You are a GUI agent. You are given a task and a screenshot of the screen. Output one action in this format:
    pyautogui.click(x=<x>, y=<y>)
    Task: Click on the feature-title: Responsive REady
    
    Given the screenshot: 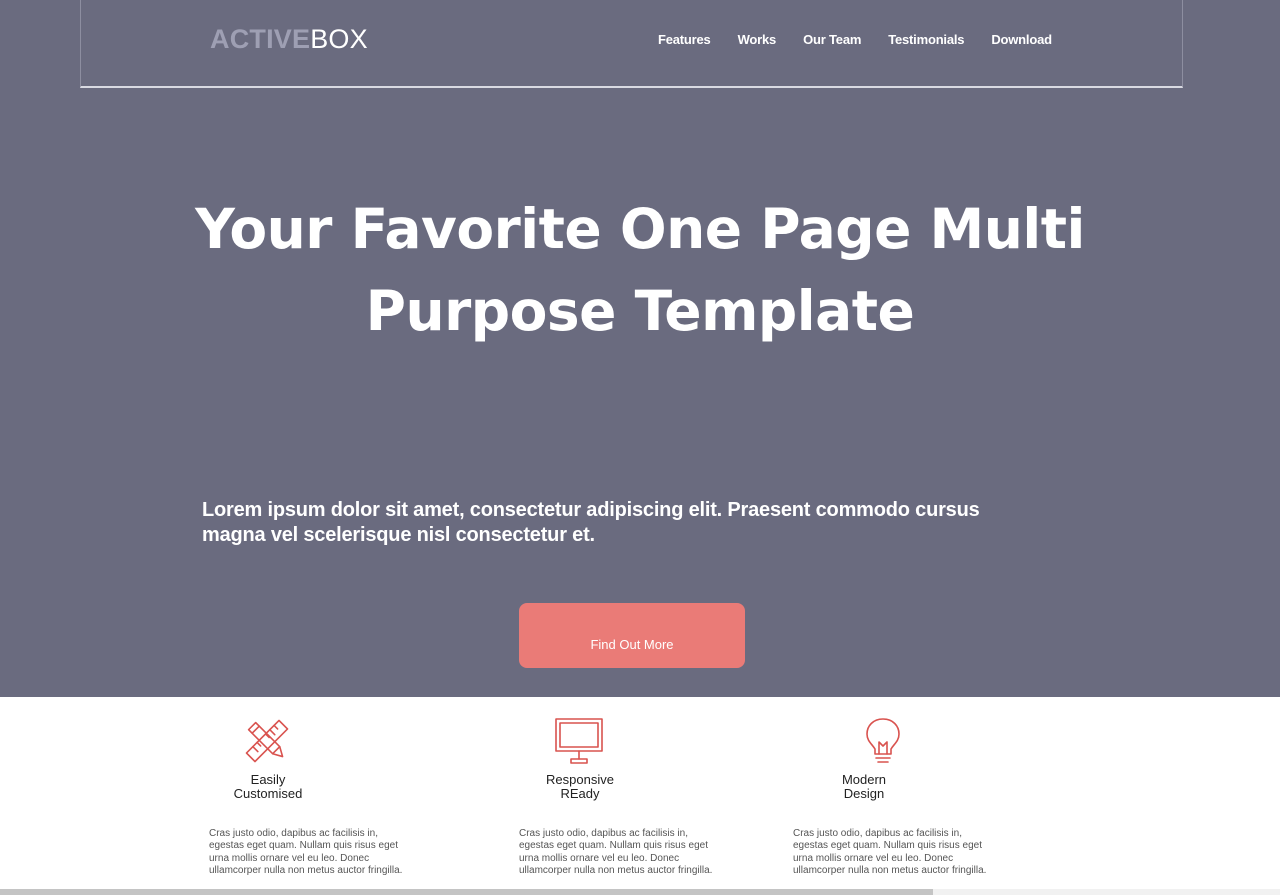 What is the action you would take?
    pyautogui.click(x=580, y=787)
    